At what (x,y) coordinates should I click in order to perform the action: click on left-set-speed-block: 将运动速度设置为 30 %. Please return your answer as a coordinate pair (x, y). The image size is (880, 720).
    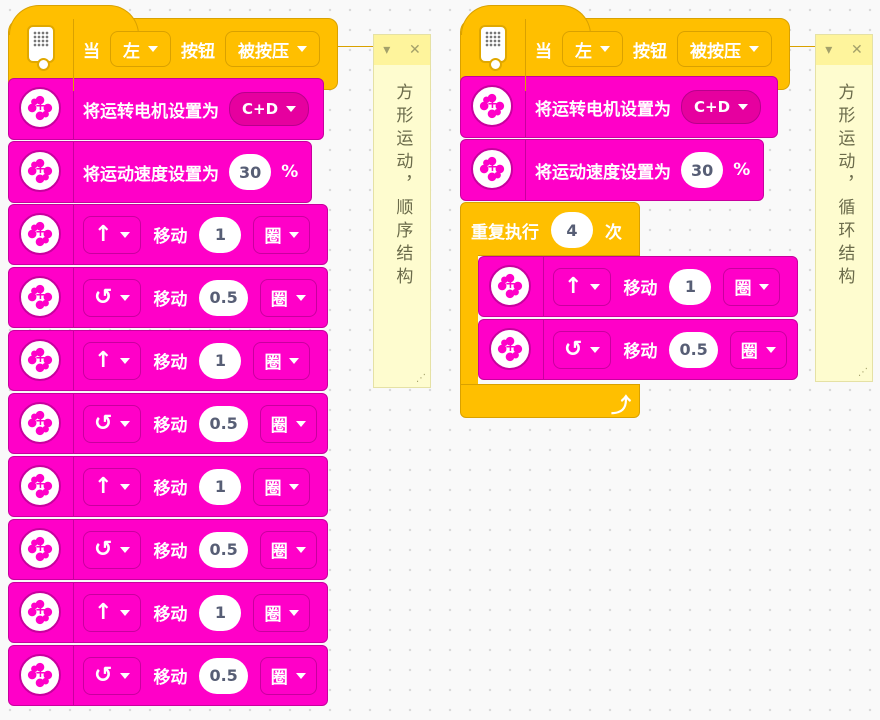
    Looking at the image, I should click on (160, 172).